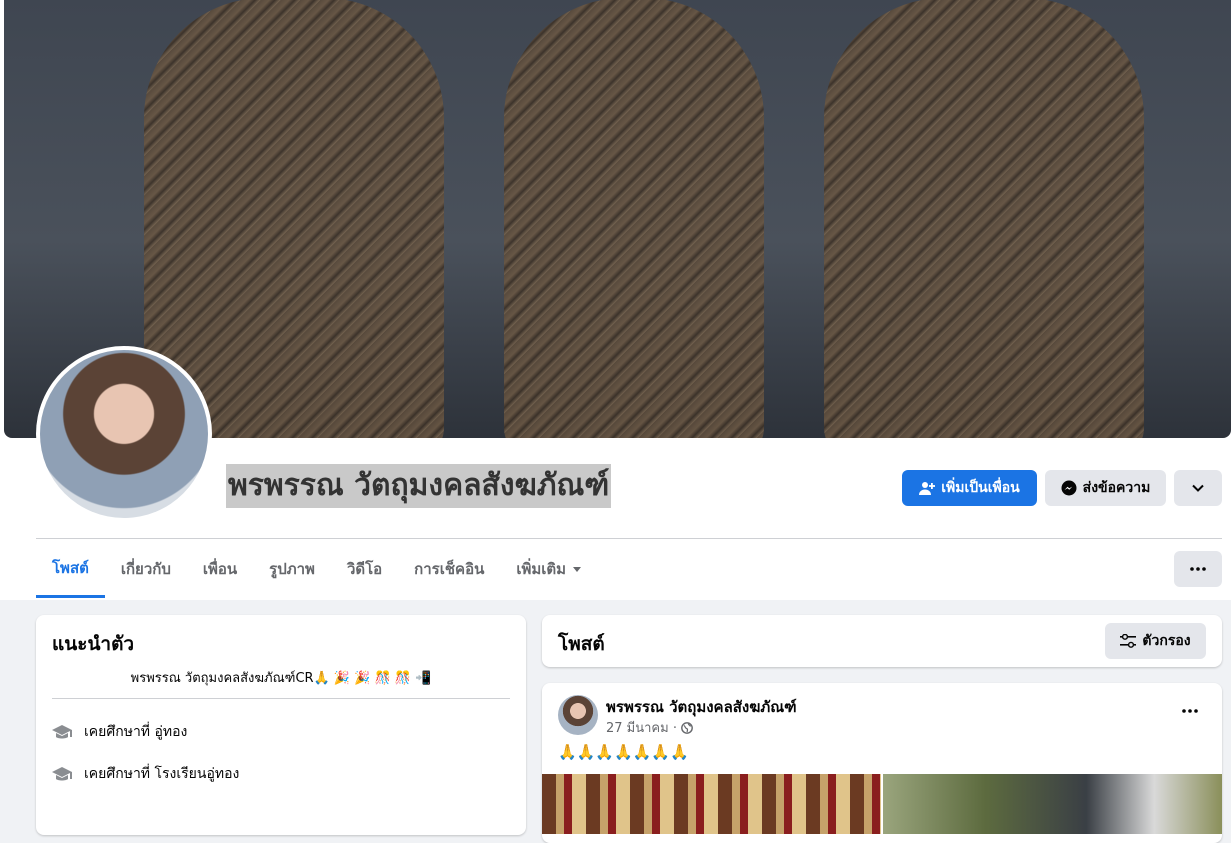 Image resolution: width=1231 pixels, height=843 pixels. I want to click on tab-checkins: การเช็คอิน, so click(449, 569).